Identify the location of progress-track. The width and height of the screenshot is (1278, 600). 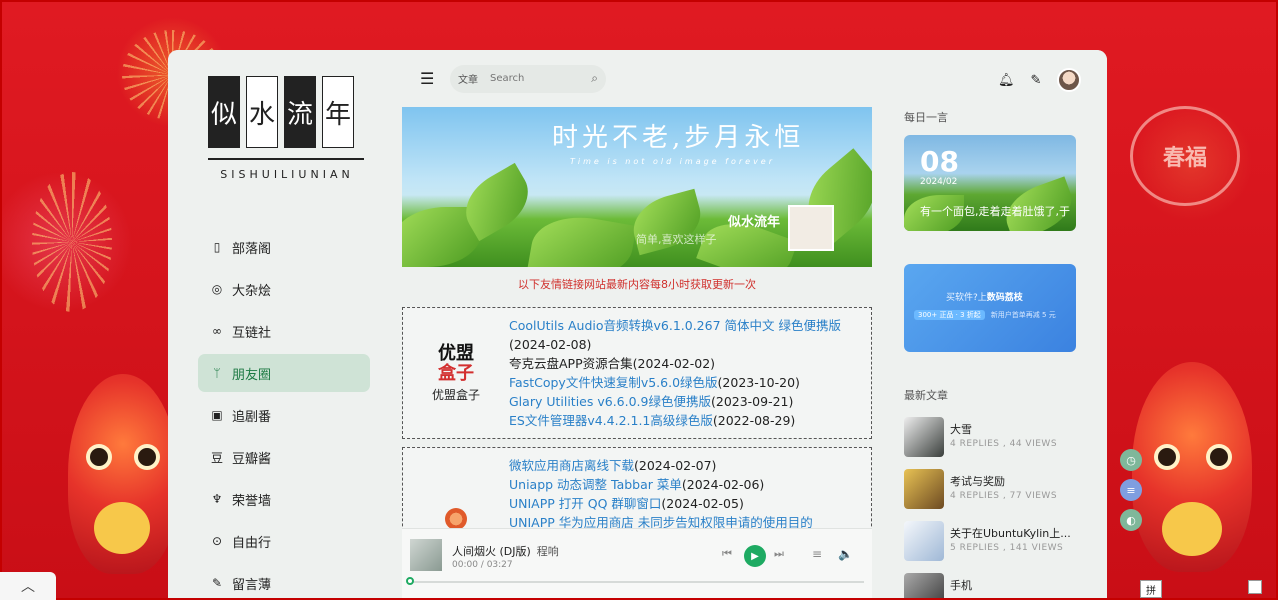
(637, 582).